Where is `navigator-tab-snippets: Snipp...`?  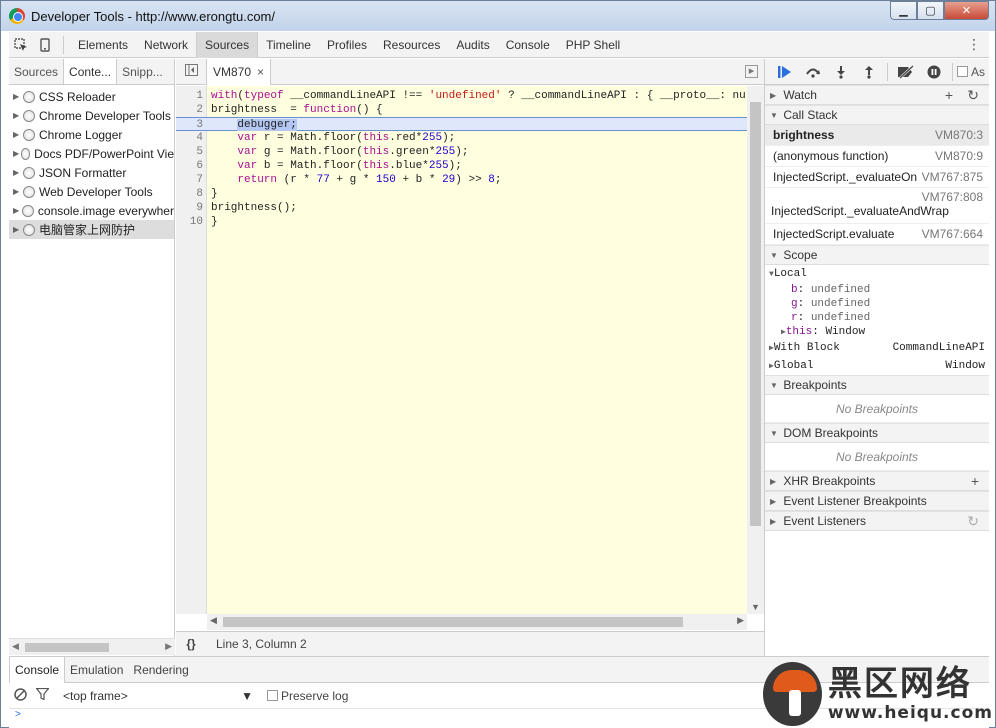
navigator-tab-snippets: Snipp... is located at coordinates (142, 71).